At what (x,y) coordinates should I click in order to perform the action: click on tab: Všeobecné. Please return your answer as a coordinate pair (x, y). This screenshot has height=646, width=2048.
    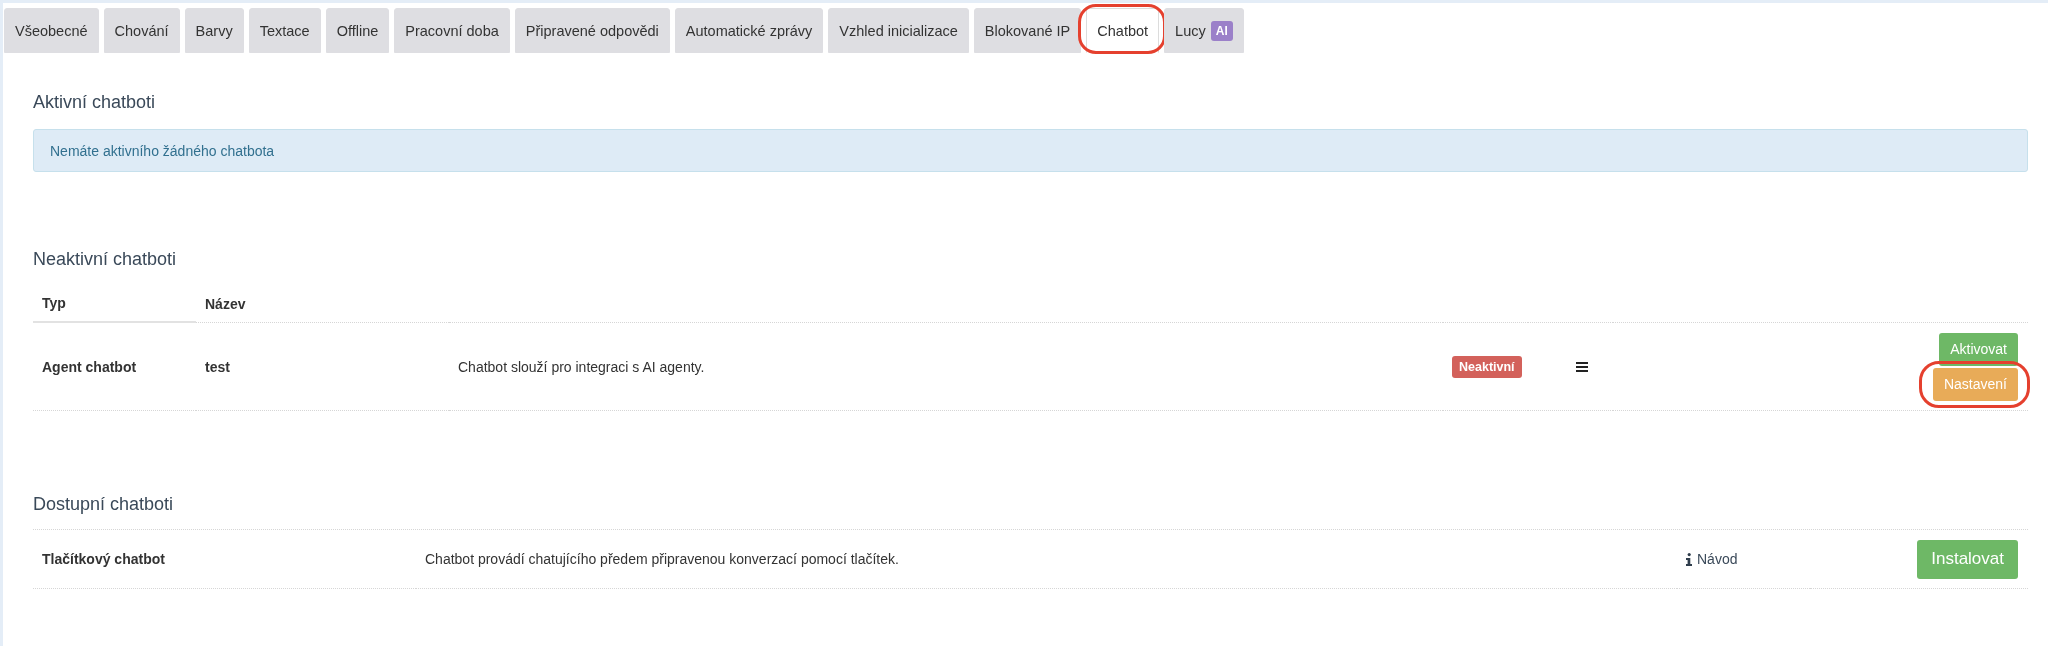
    Looking at the image, I should click on (51, 30).